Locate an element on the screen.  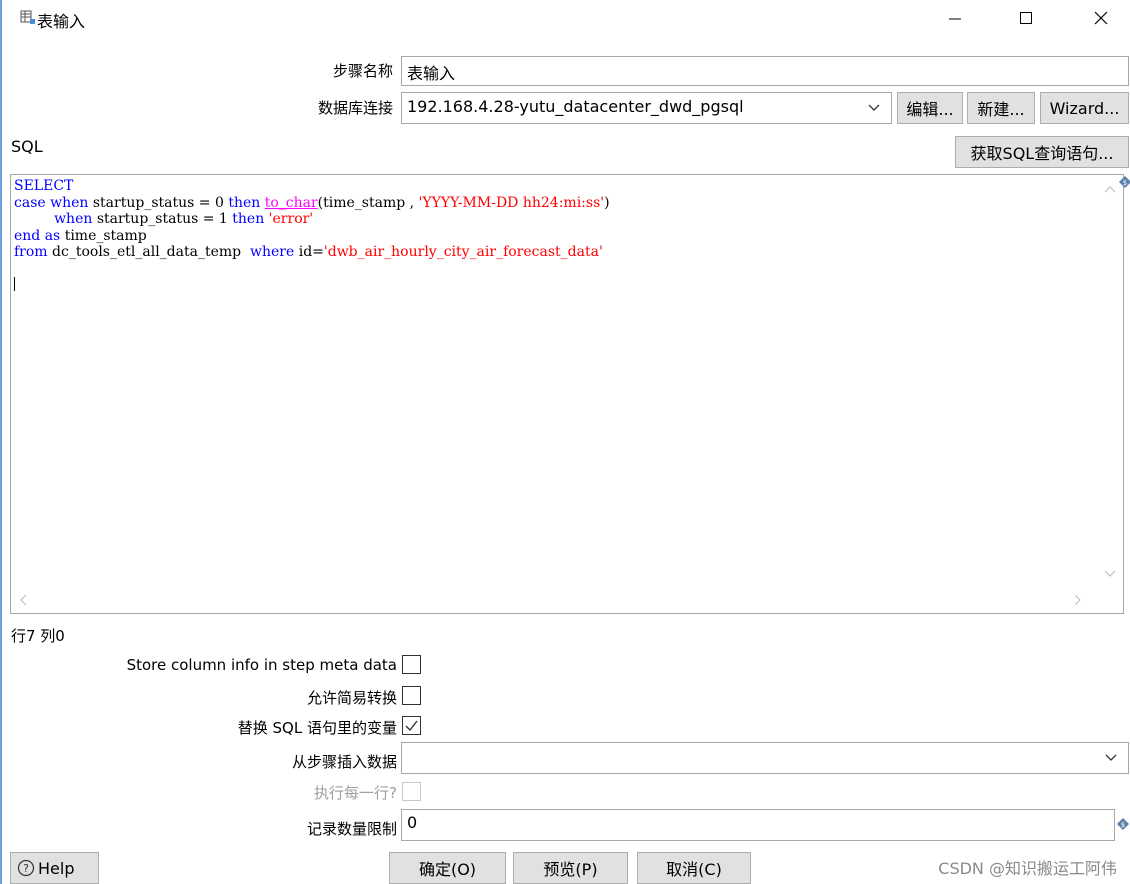
sql-keyword: when is located at coordinates (73, 219).